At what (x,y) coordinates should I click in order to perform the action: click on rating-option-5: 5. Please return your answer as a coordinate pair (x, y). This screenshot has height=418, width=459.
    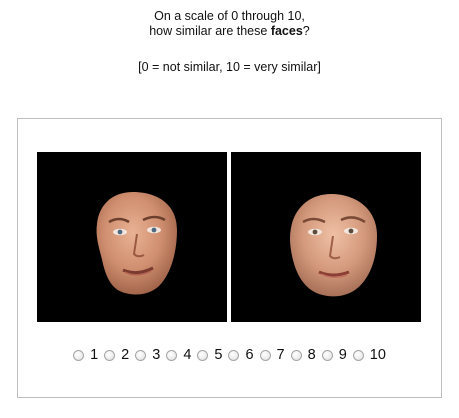
    Looking at the image, I should click on (209, 355).